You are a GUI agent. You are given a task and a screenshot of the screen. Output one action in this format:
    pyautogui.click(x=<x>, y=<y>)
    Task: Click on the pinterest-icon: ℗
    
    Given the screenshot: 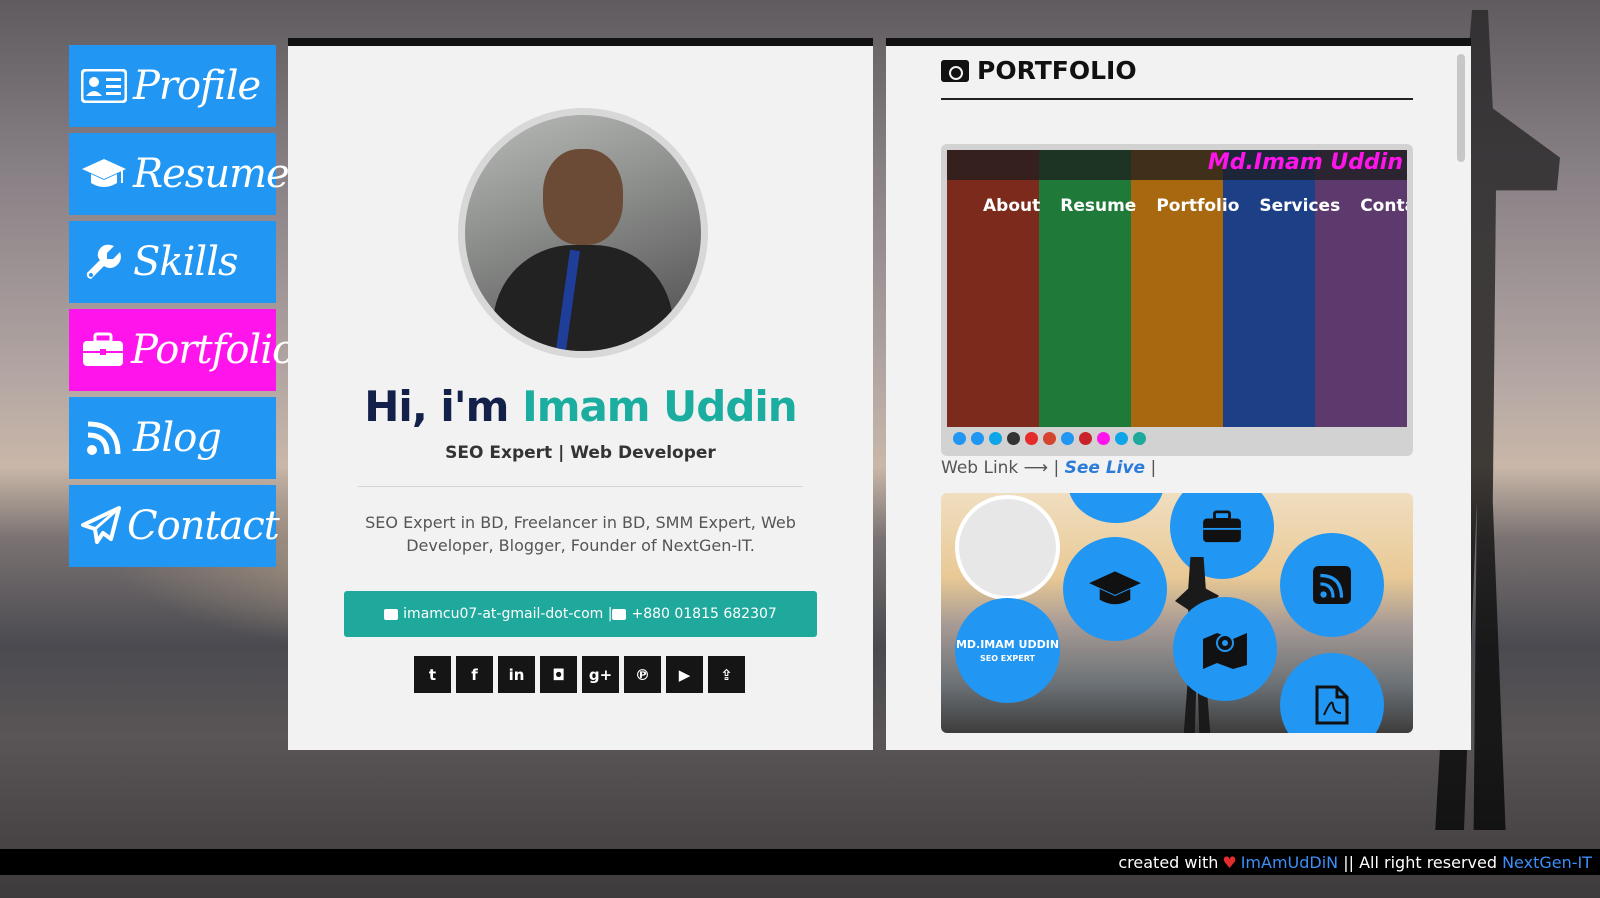 What is the action you would take?
    pyautogui.click(x=642, y=674)
    